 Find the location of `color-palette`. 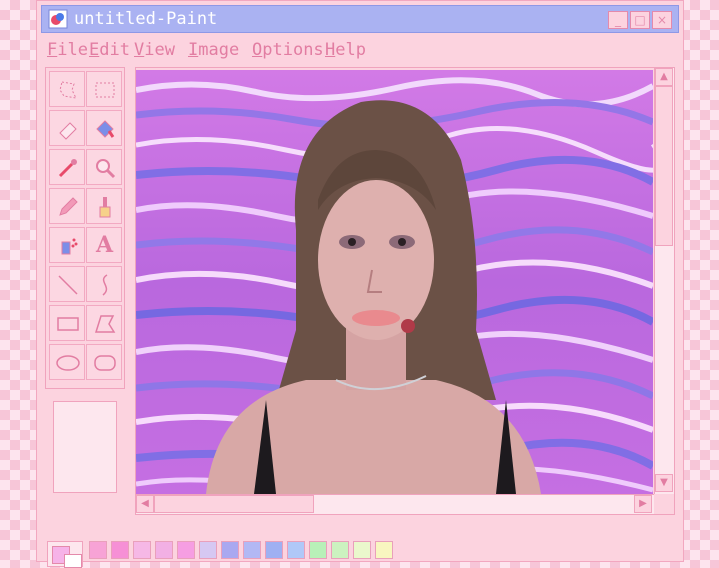

color-palette is located at coordinates (360, 552).